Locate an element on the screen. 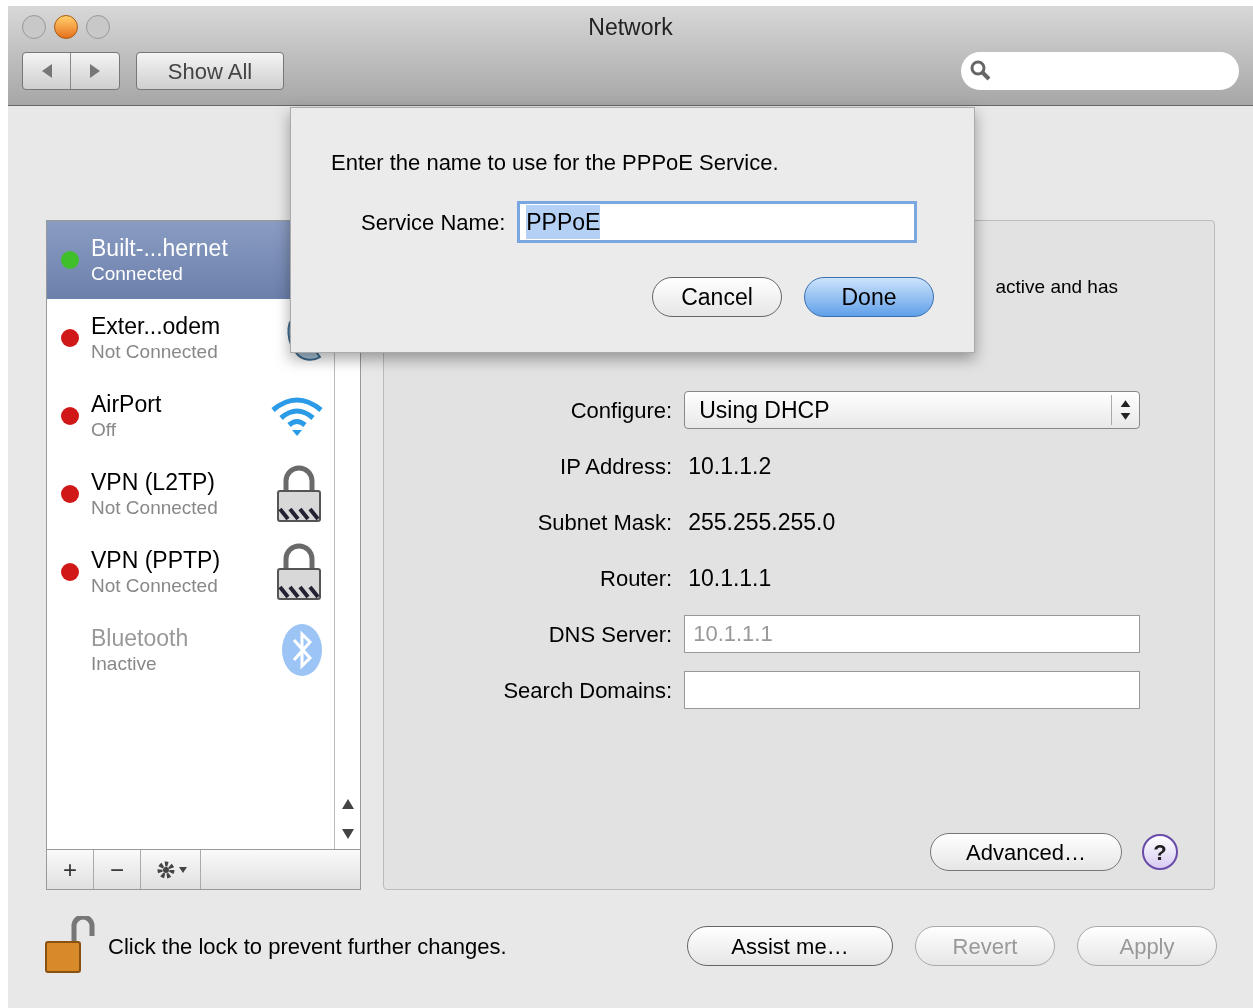  caret-icon is located at coordinates (182, 869).